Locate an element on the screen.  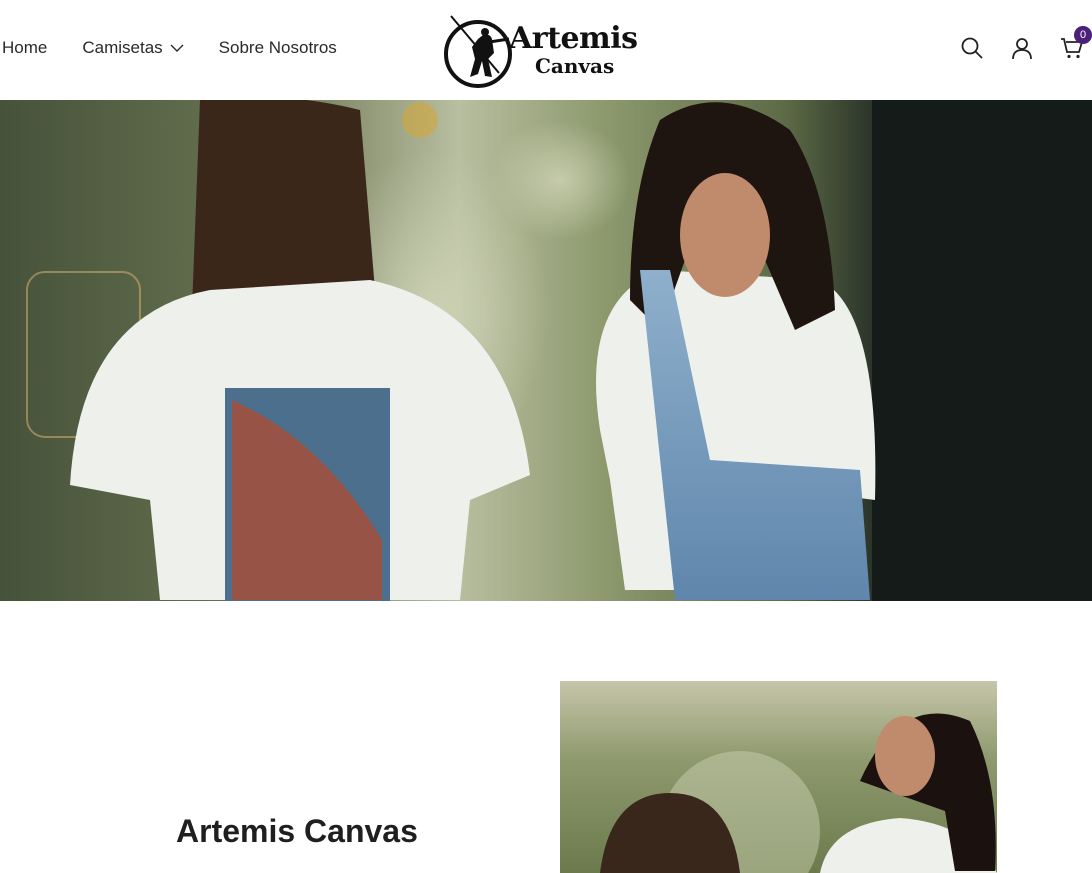
nav-item-camisetas: Camisetas is located at coordinates (133, 48).